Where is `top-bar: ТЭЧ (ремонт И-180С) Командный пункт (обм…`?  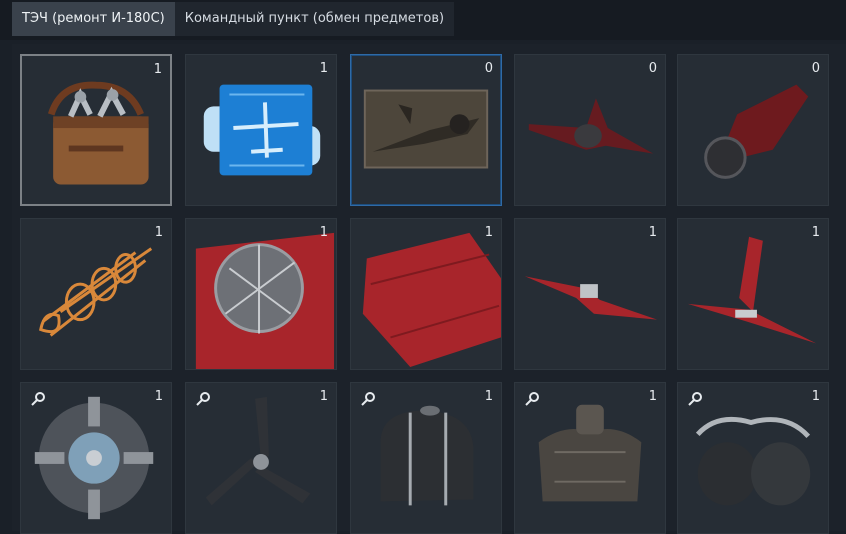 top-bar: ТЭЧ (ремонт И-180С) Командный пункт (обм… is located at coordinates (423, 20).